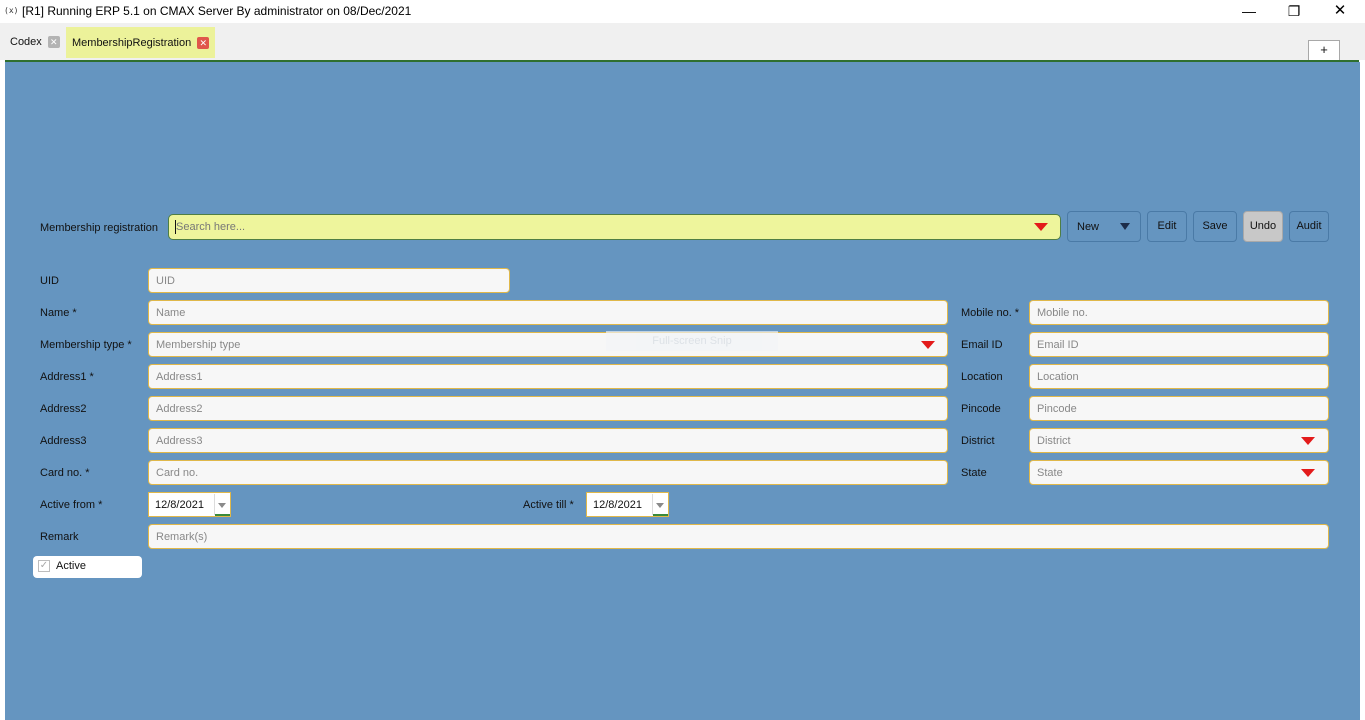  Describe the element at coordinates (1058, 377) in the screenshot. I see `location-placeholder: Location` at that location.